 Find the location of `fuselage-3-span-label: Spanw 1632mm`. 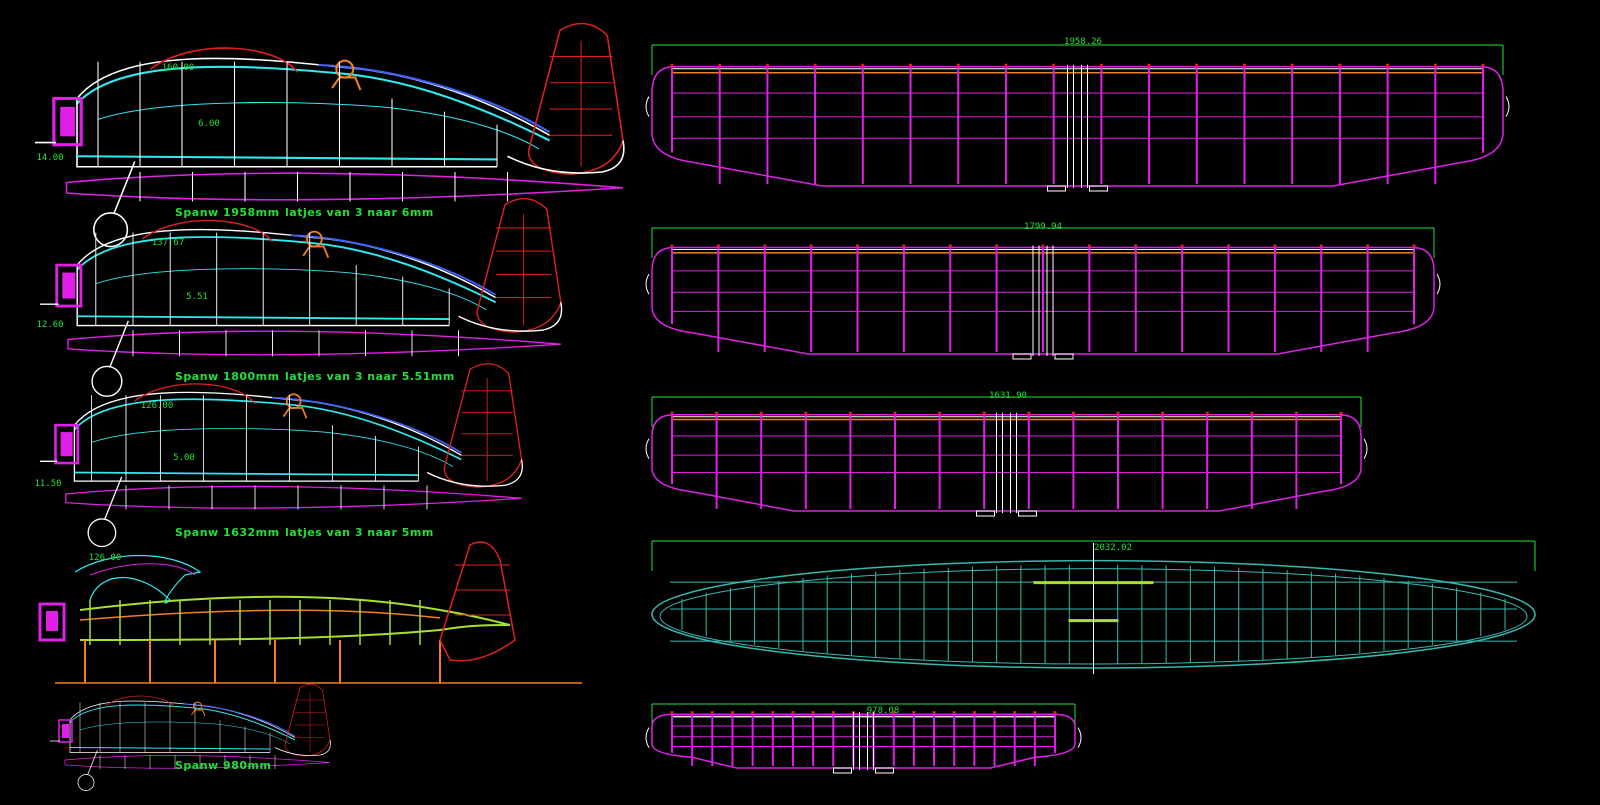

fuselage-3-span-label: Spanw 1632mm is located at coordinates (227, 532).